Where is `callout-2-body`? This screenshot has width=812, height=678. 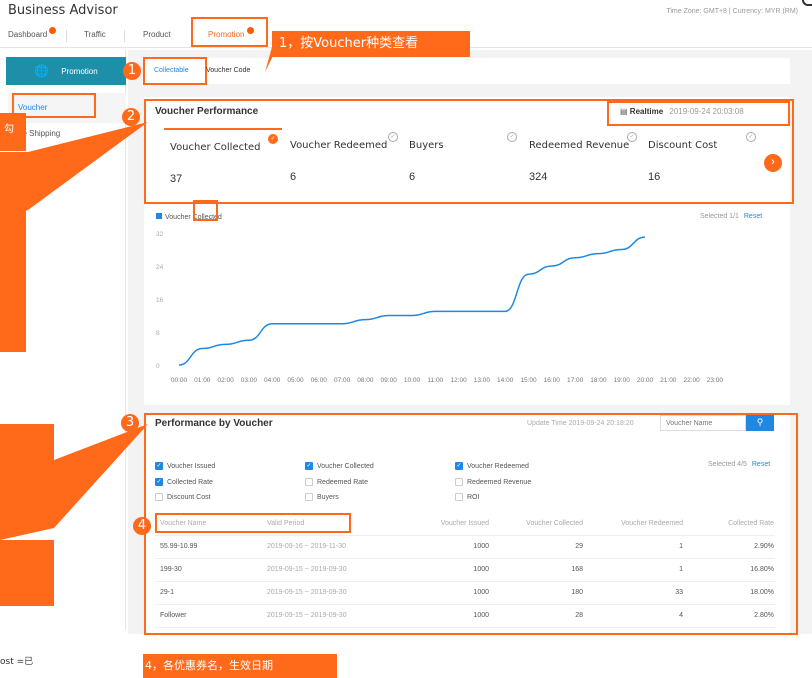
callout-2-body is located at coordinates (13, 281).